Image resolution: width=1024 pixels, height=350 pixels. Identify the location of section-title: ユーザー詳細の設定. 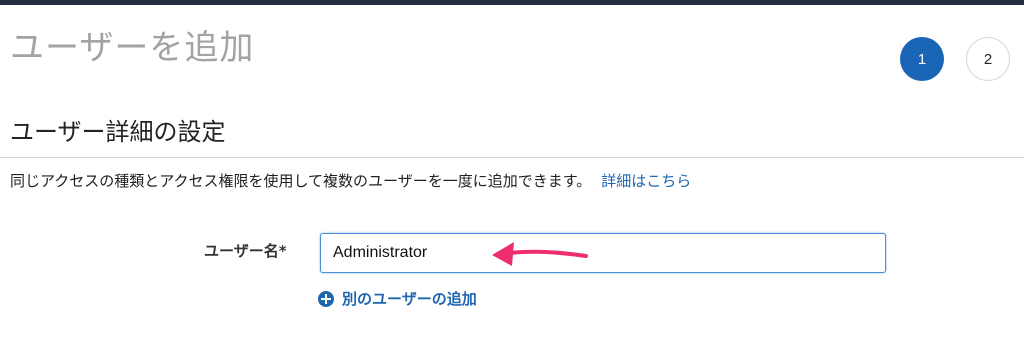
(118, 132).